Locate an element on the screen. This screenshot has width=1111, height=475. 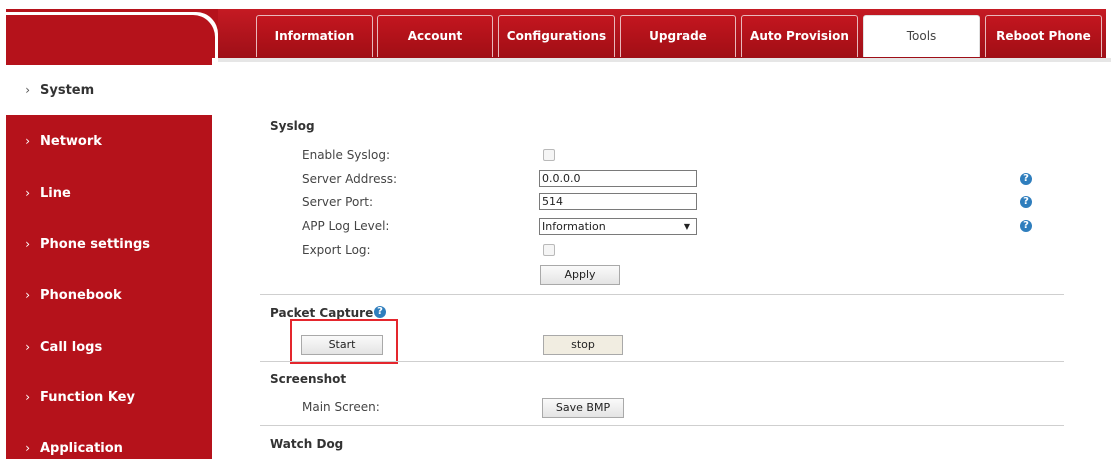
packet-capture-title: Packet Capture is located at coordinates (321, 313).